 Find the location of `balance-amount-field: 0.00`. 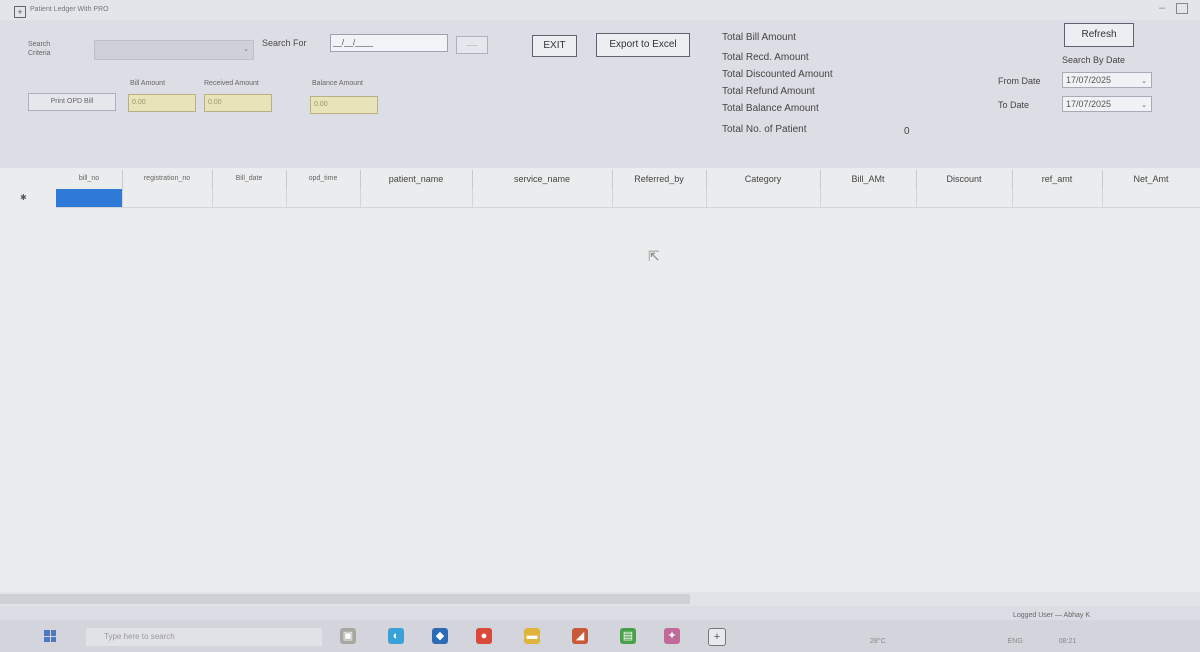

balance-amount-field: 0.00 is located at coordinates (344, 105).